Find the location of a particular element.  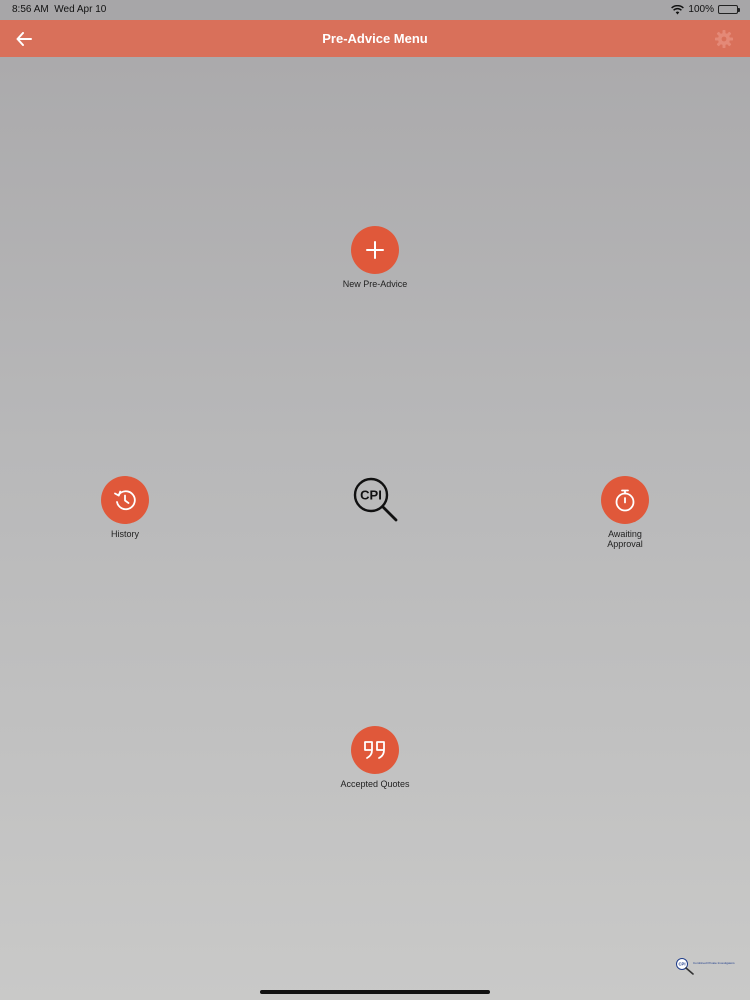

status-right: 100% is located at coordinates (705, 9).